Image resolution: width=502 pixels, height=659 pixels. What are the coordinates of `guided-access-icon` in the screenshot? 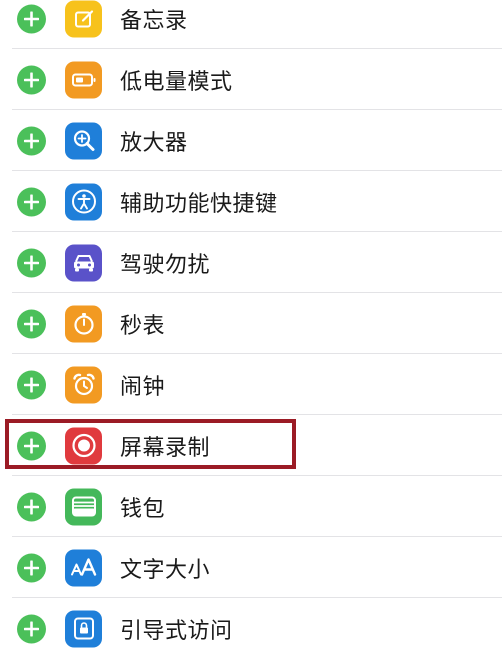 It's located at (83, 628).